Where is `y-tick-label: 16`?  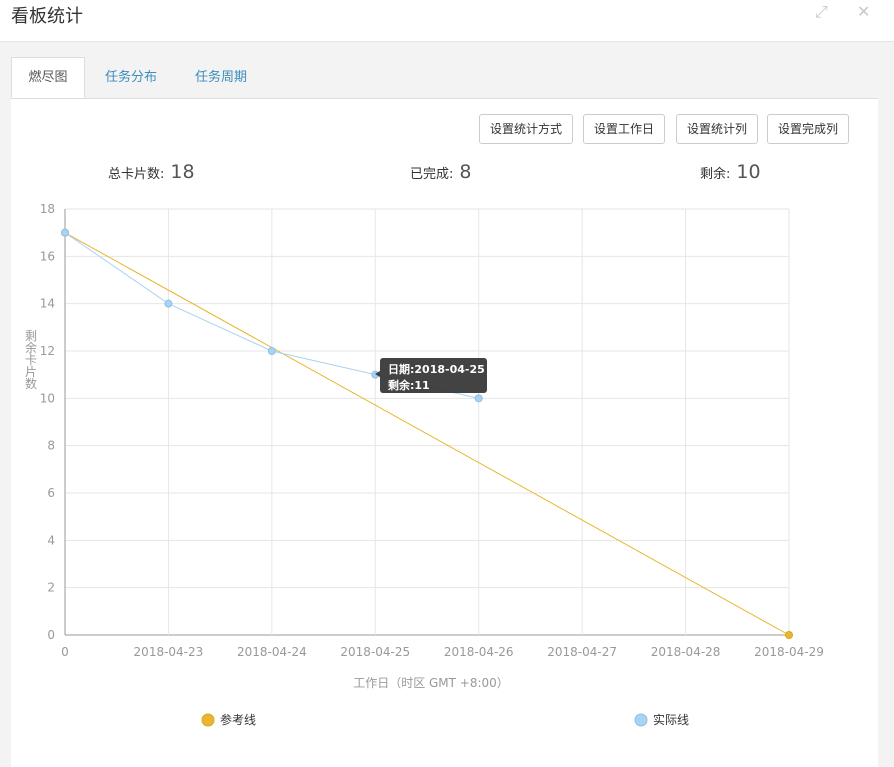
y-tick-label: 16 is located at coordinates (47, 256).